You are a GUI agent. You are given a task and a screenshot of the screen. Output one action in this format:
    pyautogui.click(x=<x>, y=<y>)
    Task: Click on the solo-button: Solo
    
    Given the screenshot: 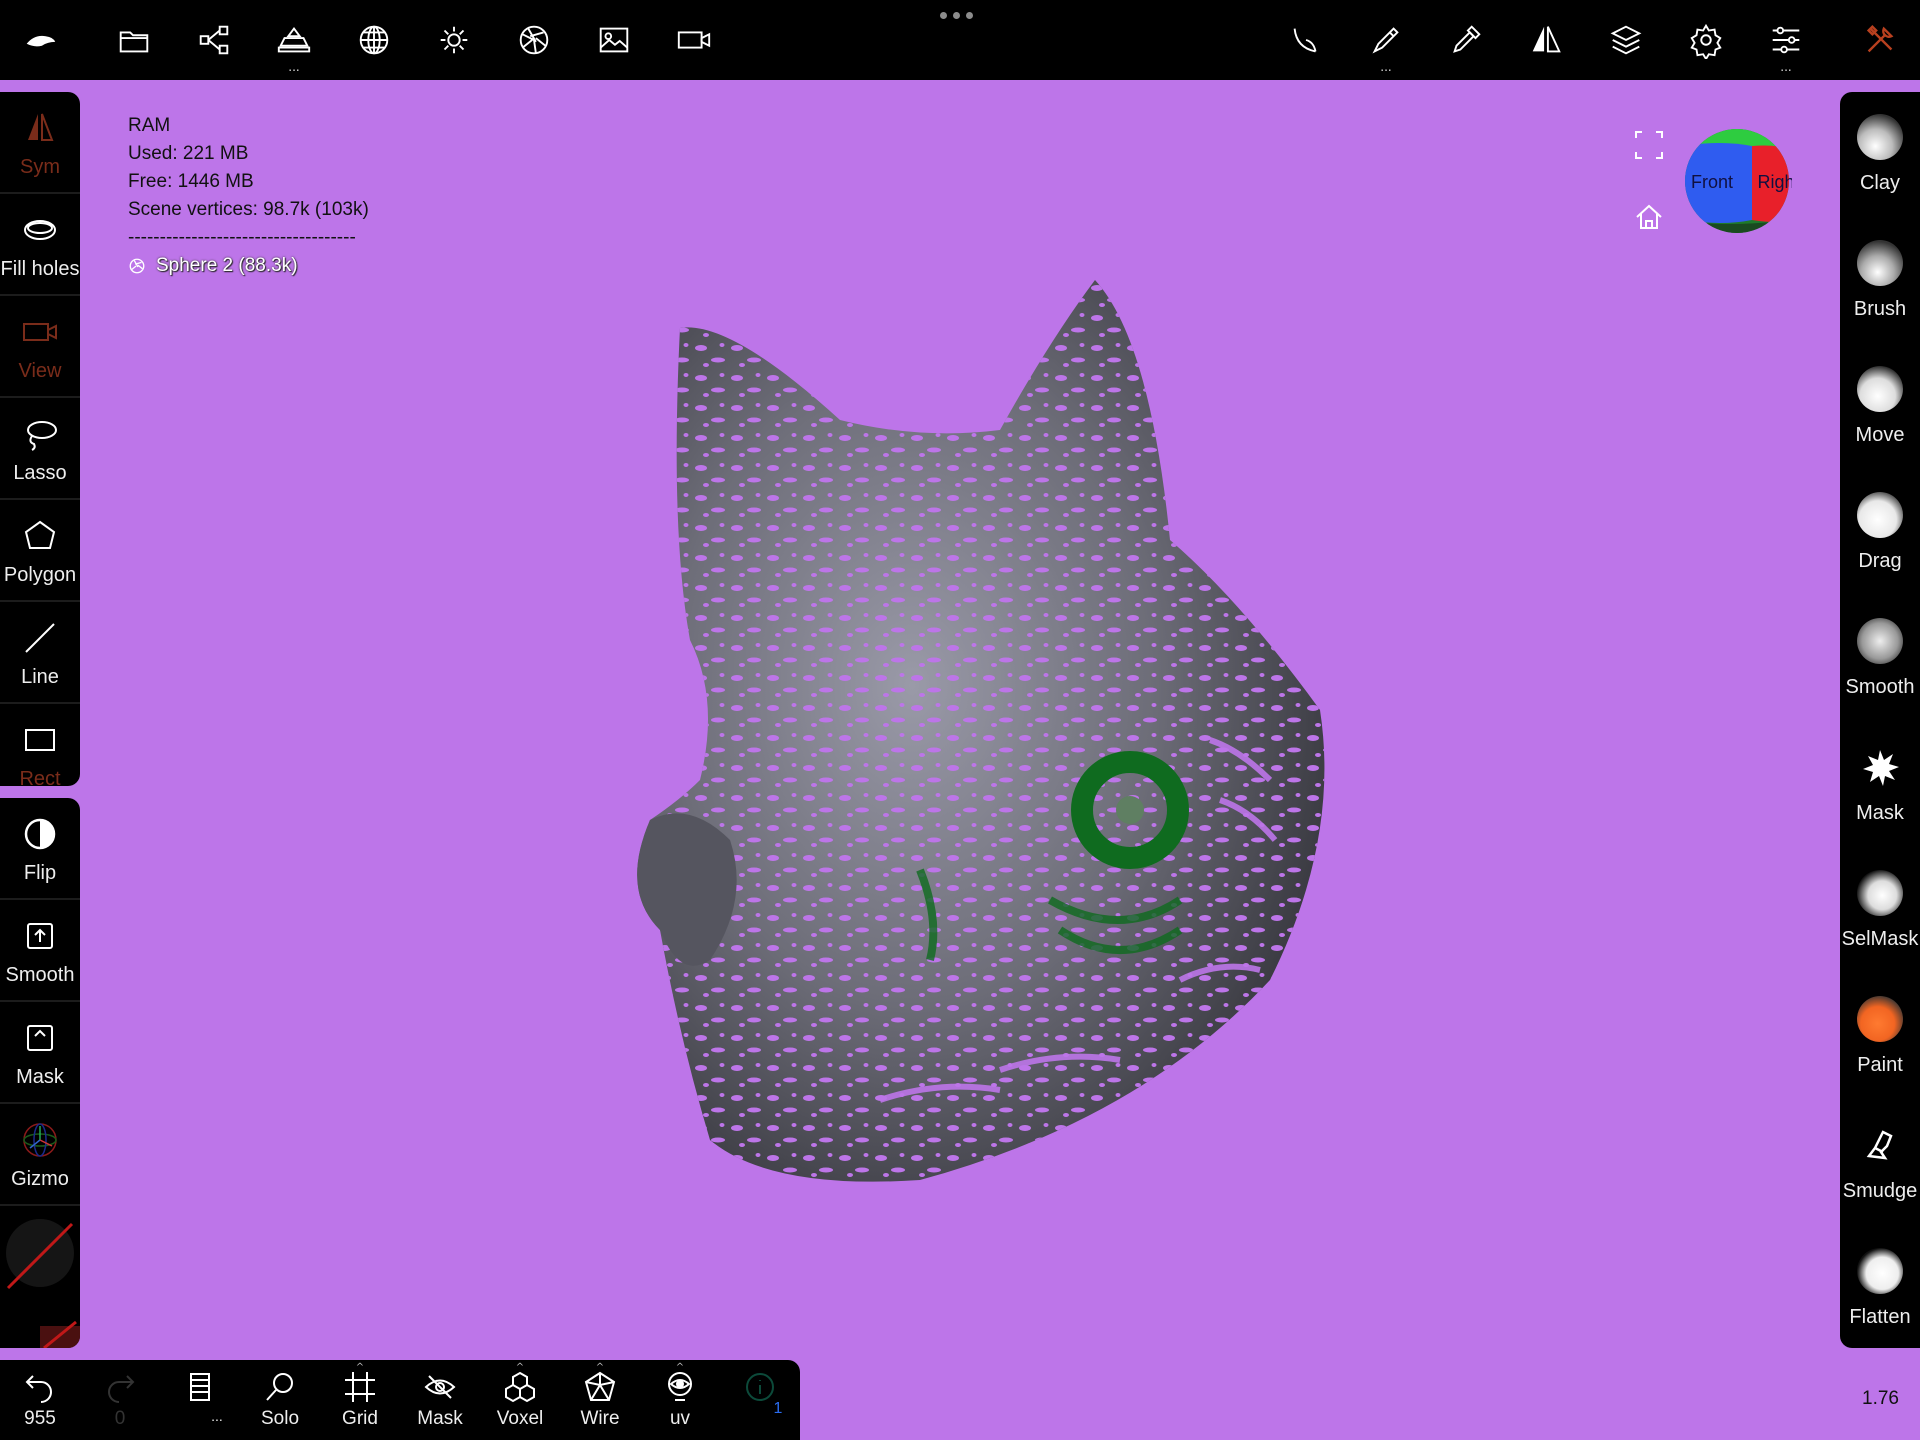 What is the action you would take?
    pyautogui.click(x=280, y=1404)
    